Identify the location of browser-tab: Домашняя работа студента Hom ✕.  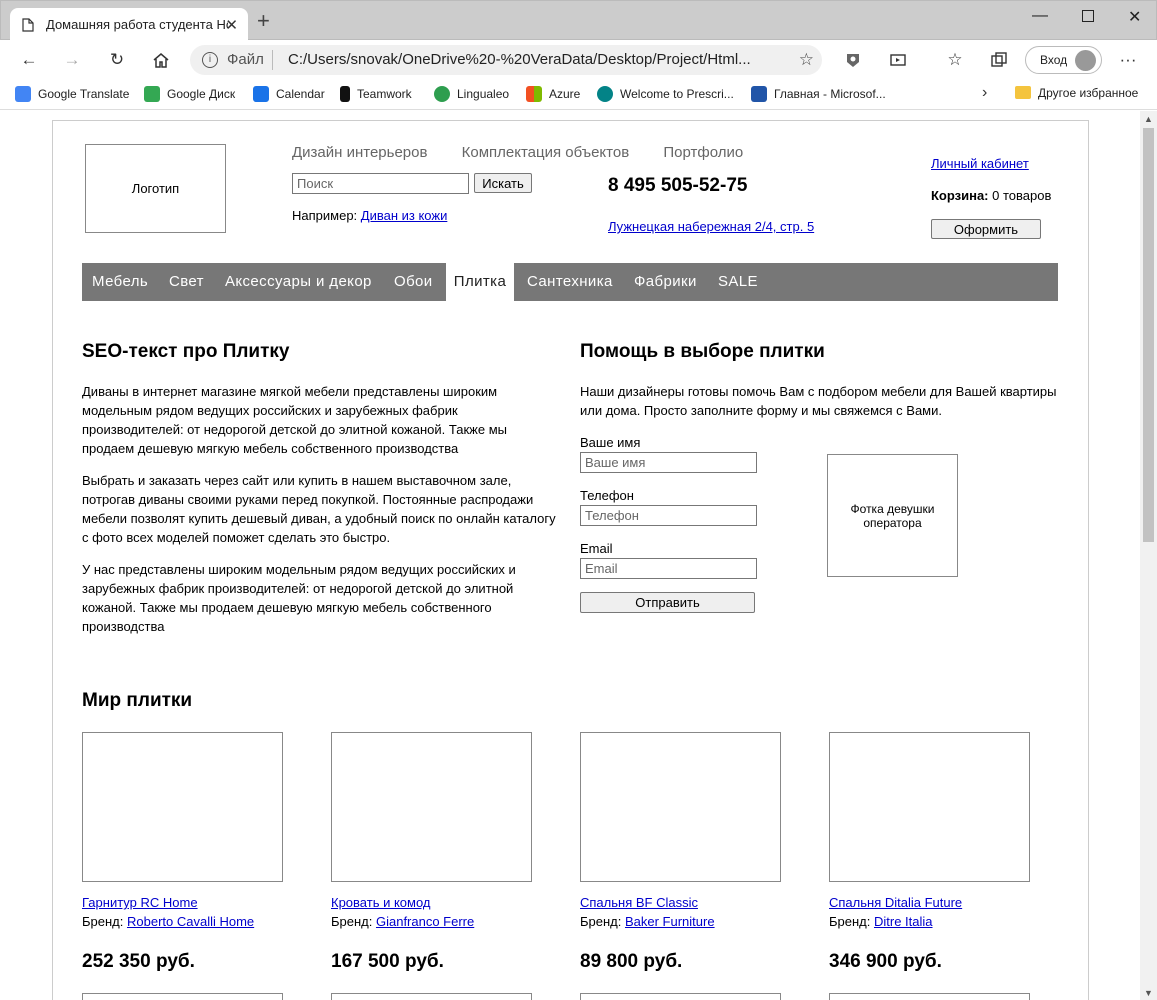
(129, 25).